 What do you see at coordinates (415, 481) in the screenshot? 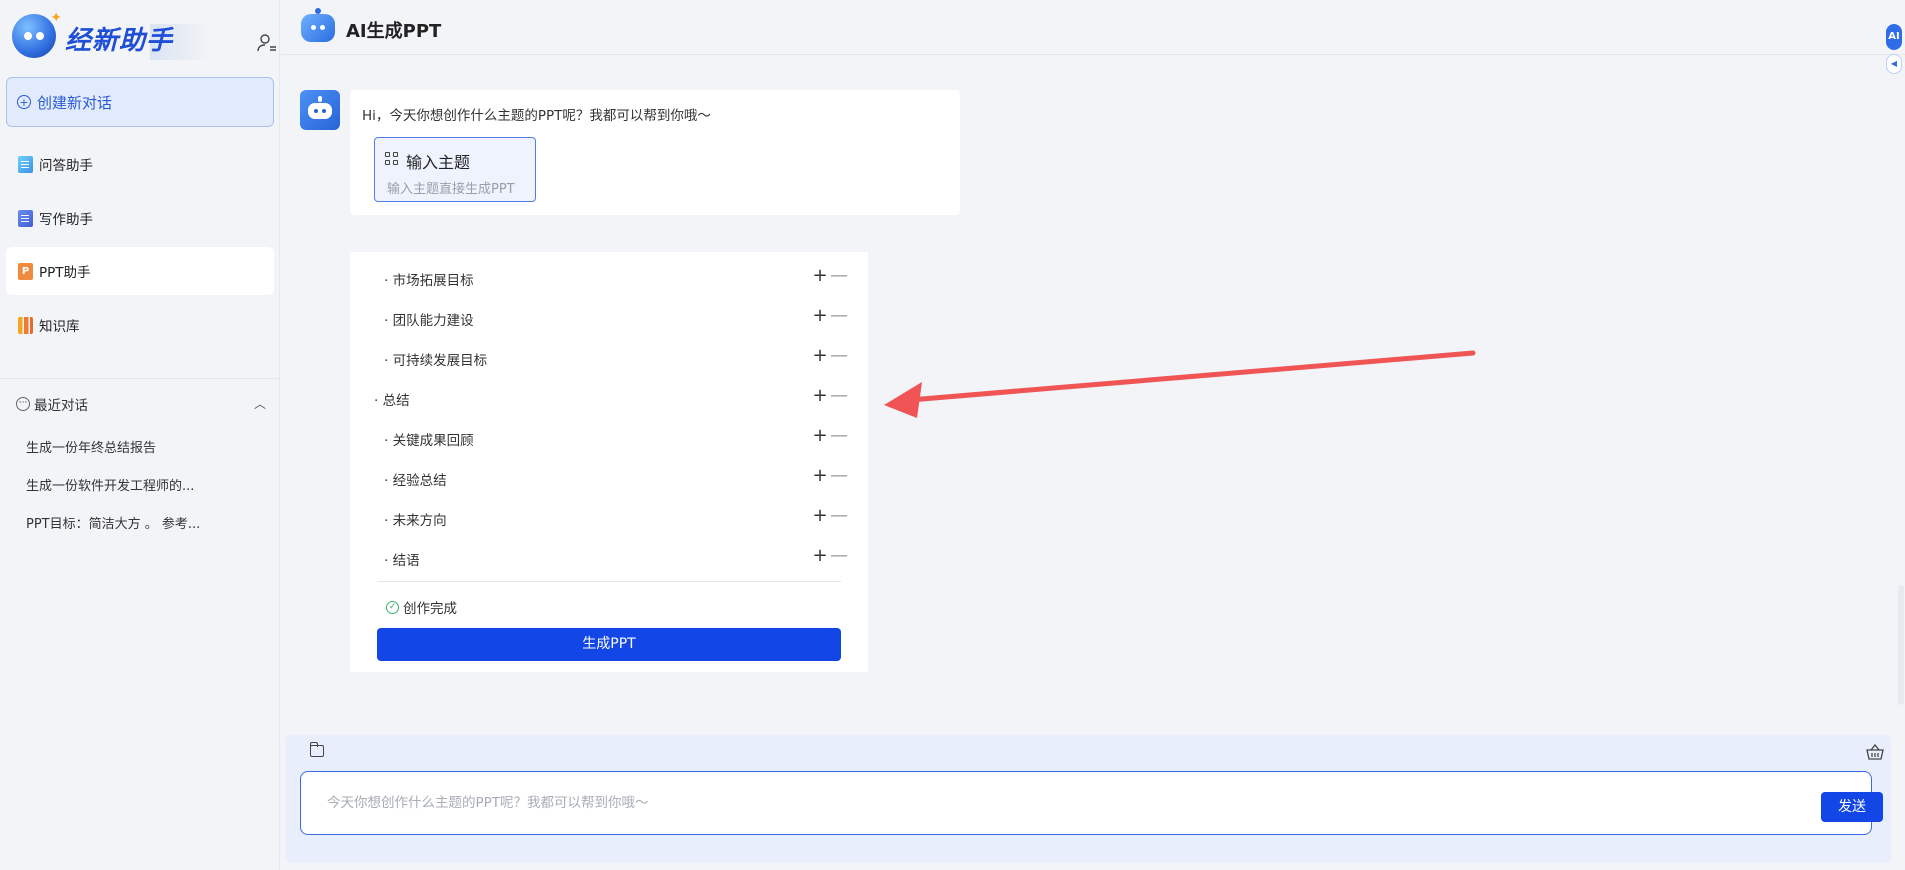
I see `outline-item-label: · 经验总结` at bounding box center [415, 481].